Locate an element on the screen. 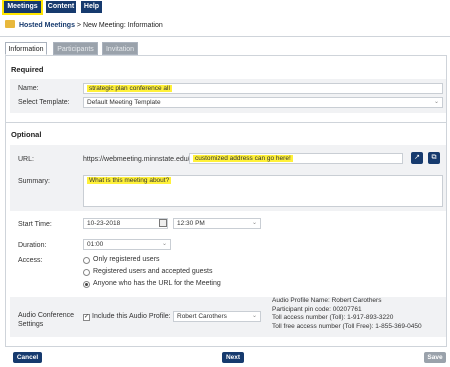 This screenshot has width=450, height=367. summary-label: Summary: is located at coordinates (34, 181).